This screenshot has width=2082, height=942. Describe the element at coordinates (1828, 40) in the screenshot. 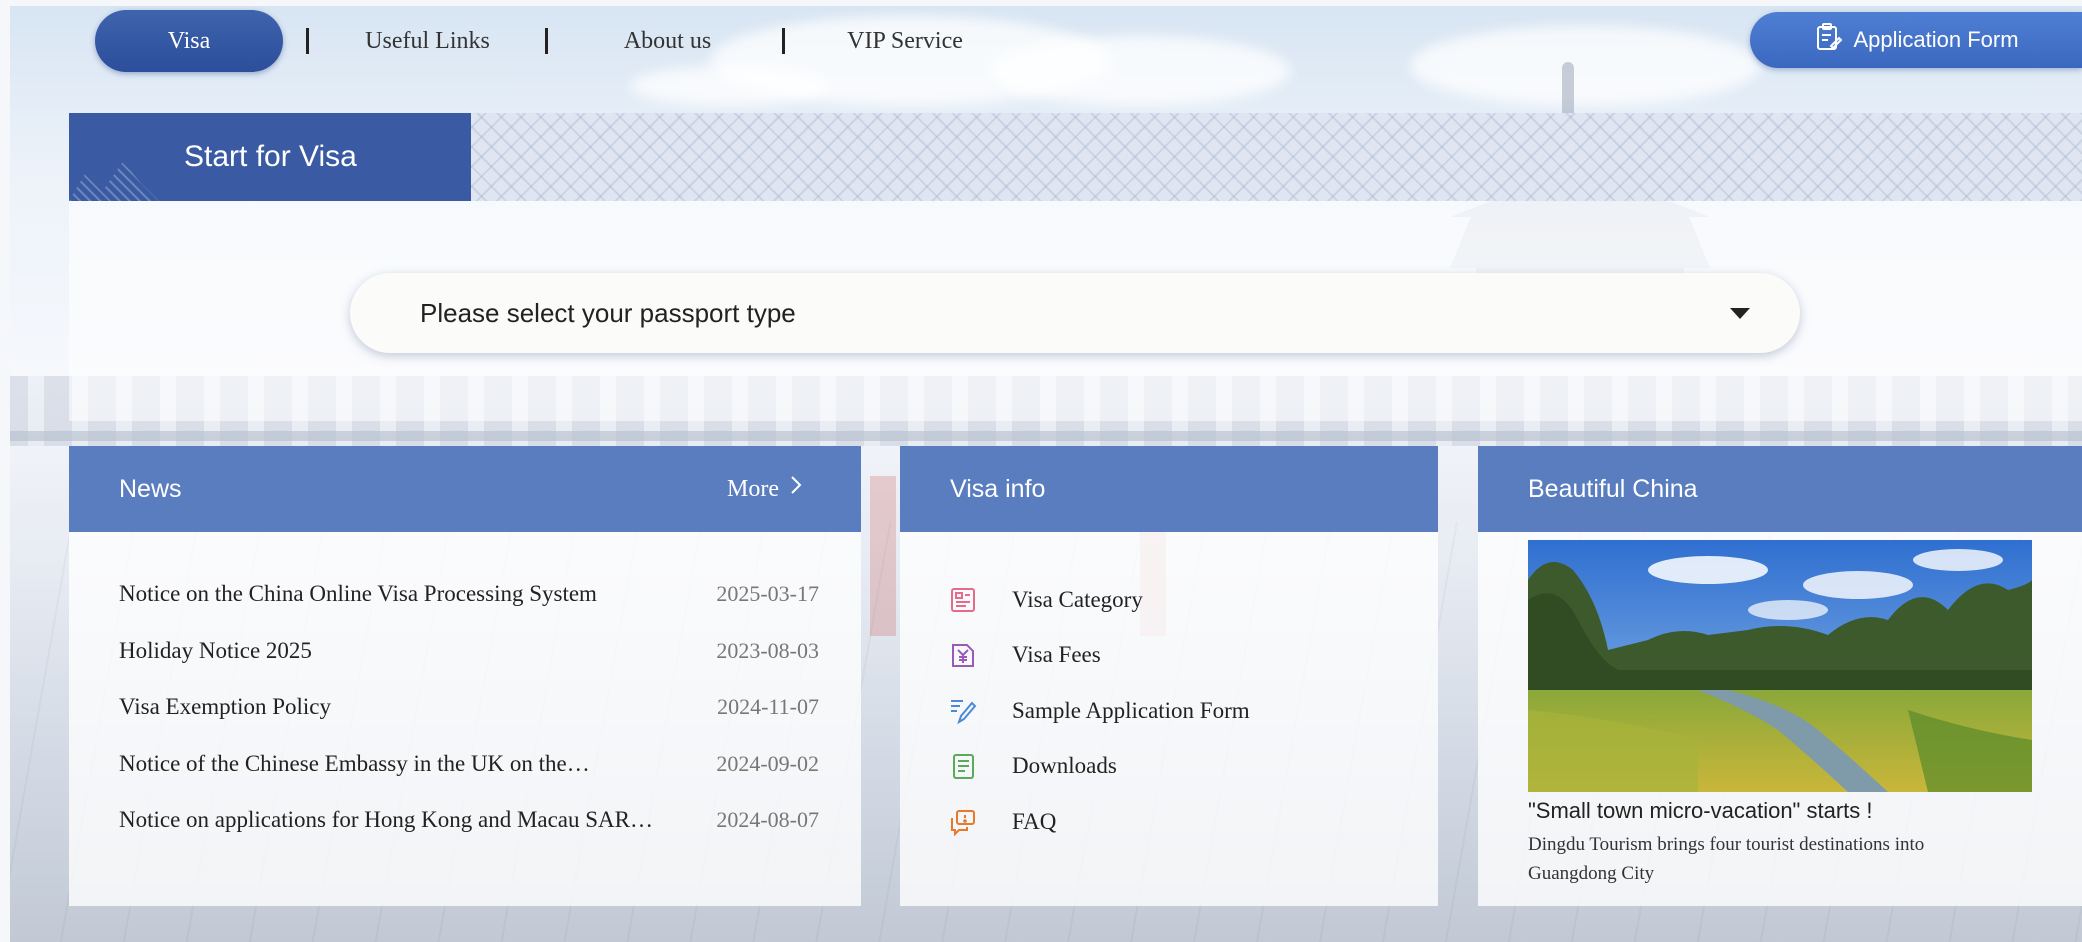

I see `clipboard-edit-icon` at that location.